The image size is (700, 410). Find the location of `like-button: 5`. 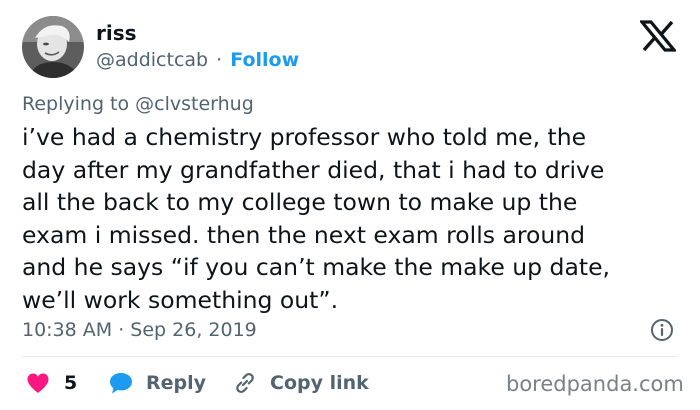

like-button: 5 is located at coordinates (51, 383).